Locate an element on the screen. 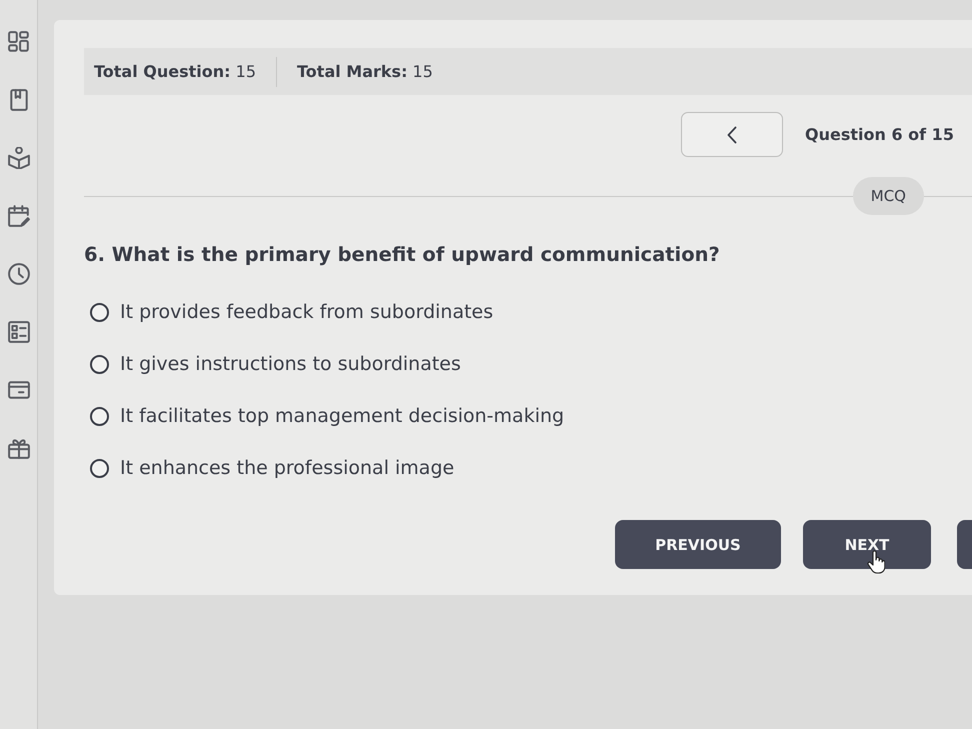 Image resolution: width=972 pixels, height=729 pixels. next-button: NEXT is located at coordinates (867, 544).